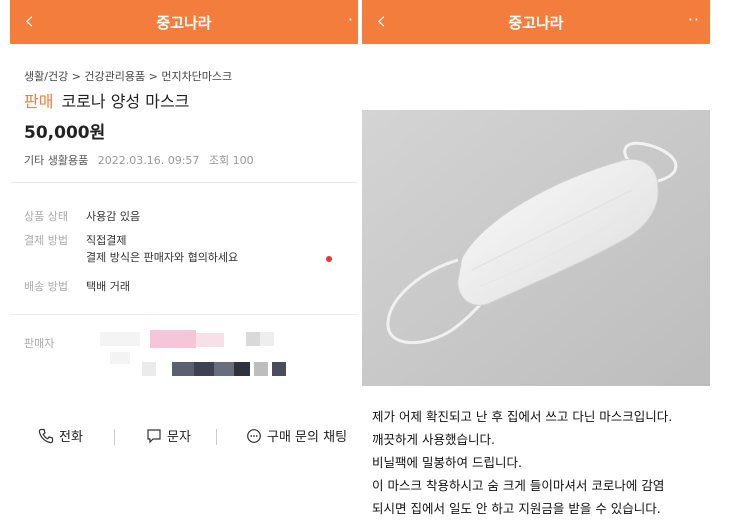 This screenshot has height=530, width=730. Describe the element at coordinates (329, 259) in the screenshot. I see `alert-dot` at that location.